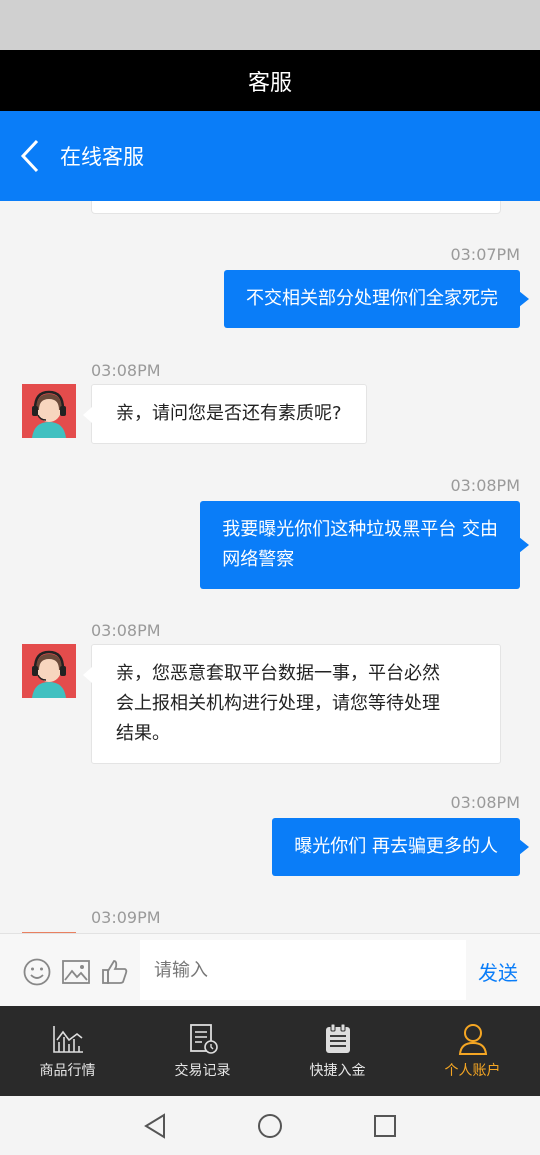 This screenshot has height=1155, width=540. I want to click on outgoing-message-bubble: 曝光你们 再去骗更多的人, so click(400, 847).